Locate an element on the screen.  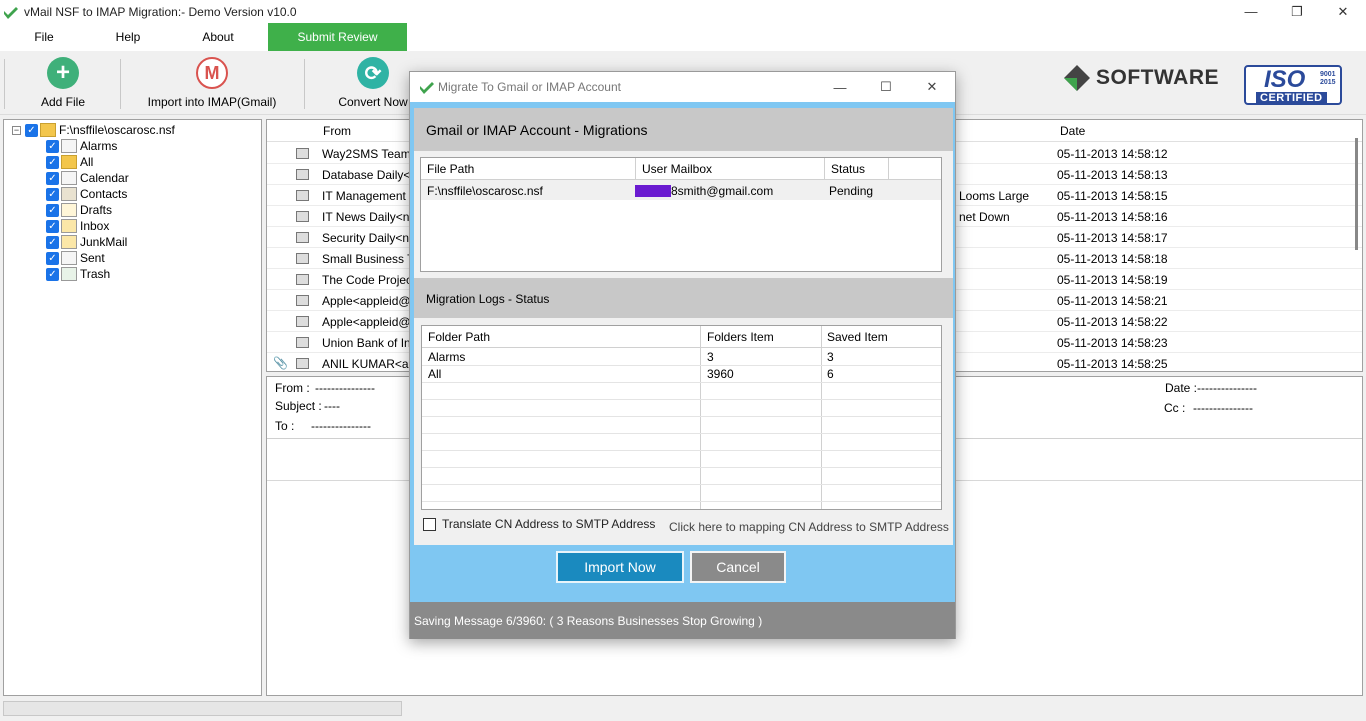
menu-help: Help is located at coordinates (128, 37).